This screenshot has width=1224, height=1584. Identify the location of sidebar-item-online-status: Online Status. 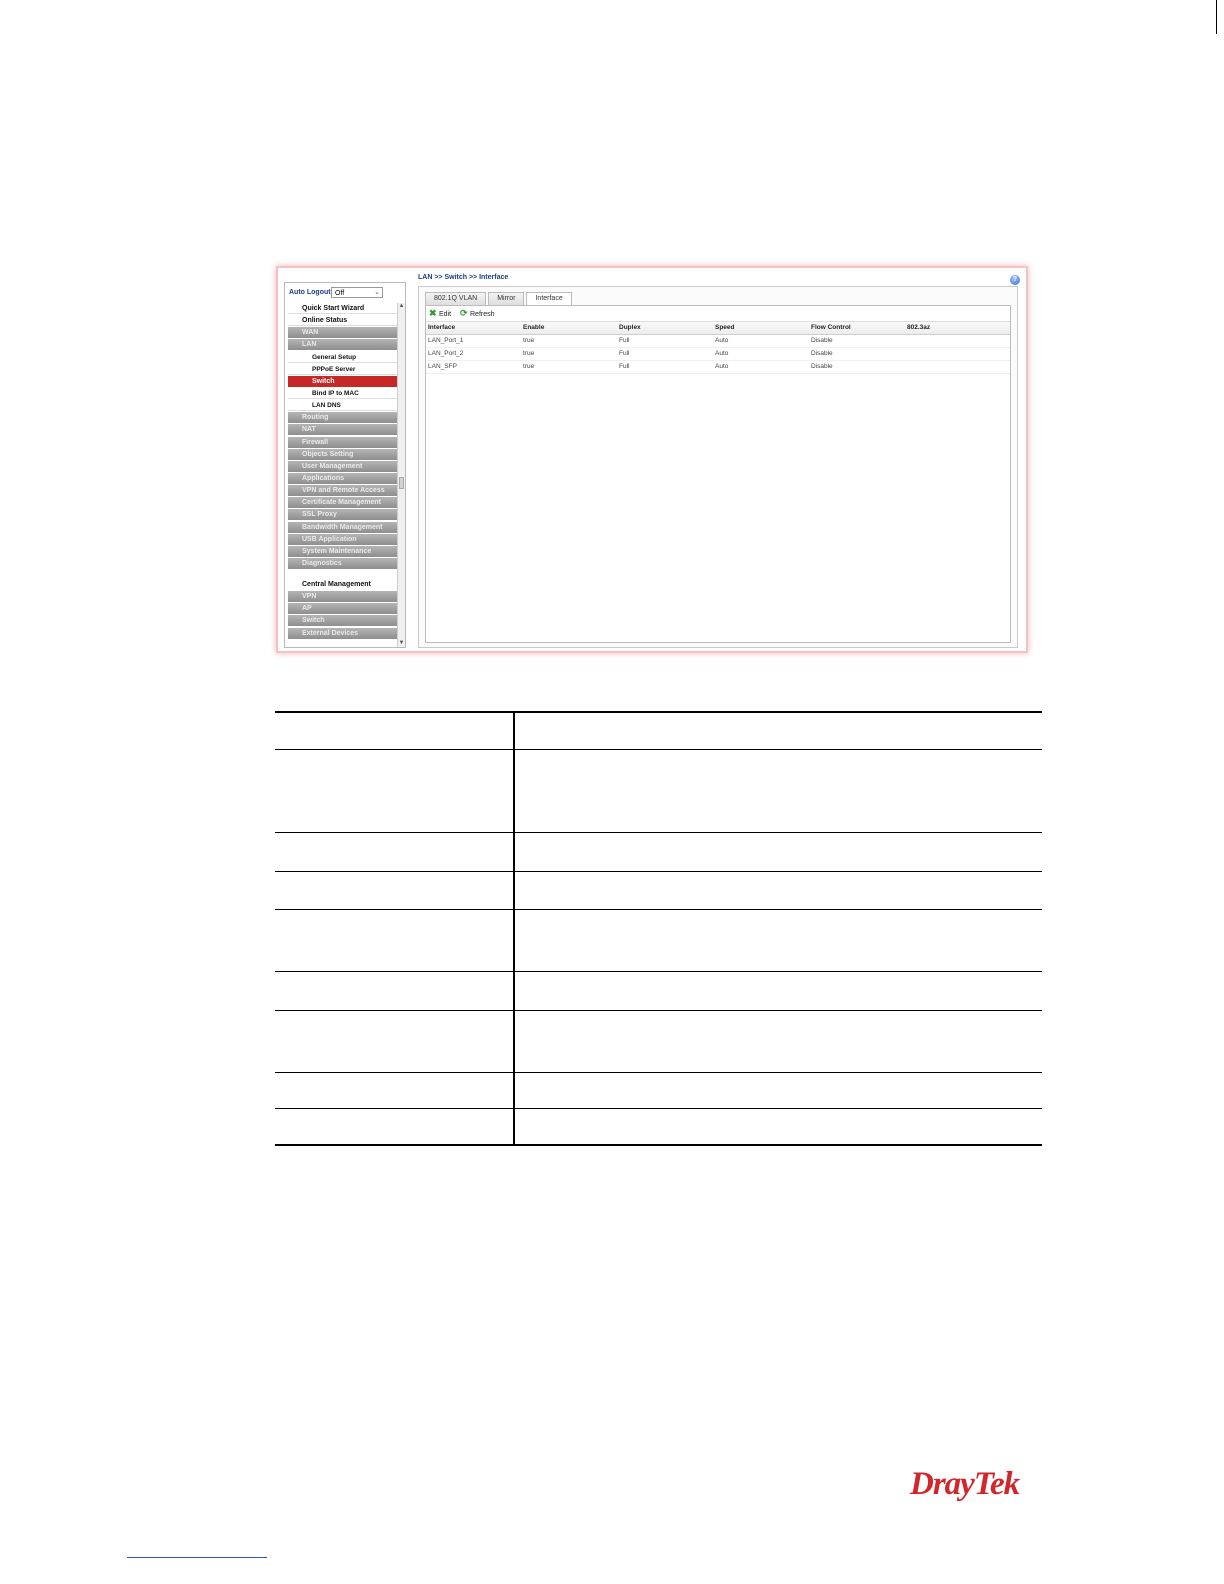
(343, 321).